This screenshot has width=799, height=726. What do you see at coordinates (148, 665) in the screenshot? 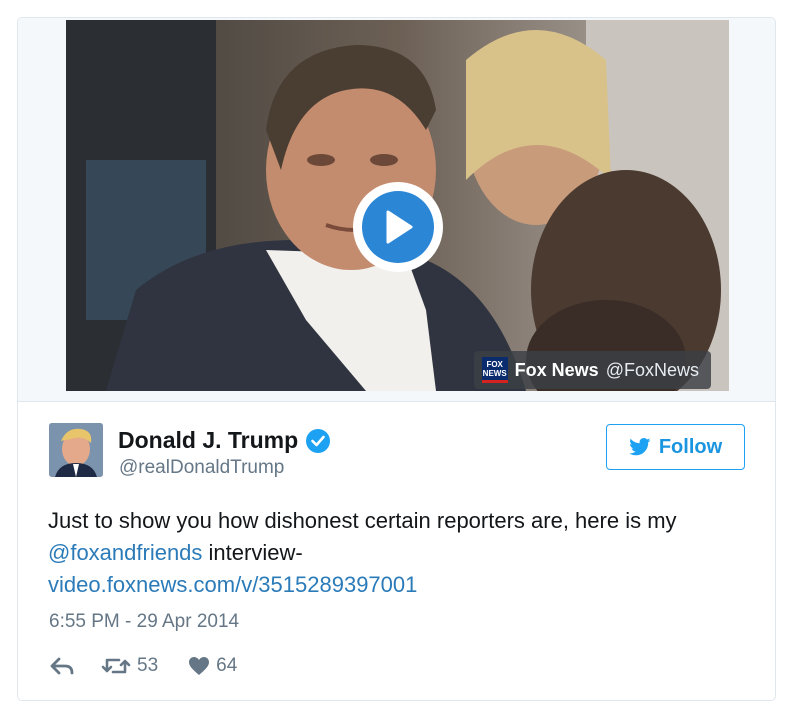
I see `retweet-count: 53` at bounding box center [148, 665].